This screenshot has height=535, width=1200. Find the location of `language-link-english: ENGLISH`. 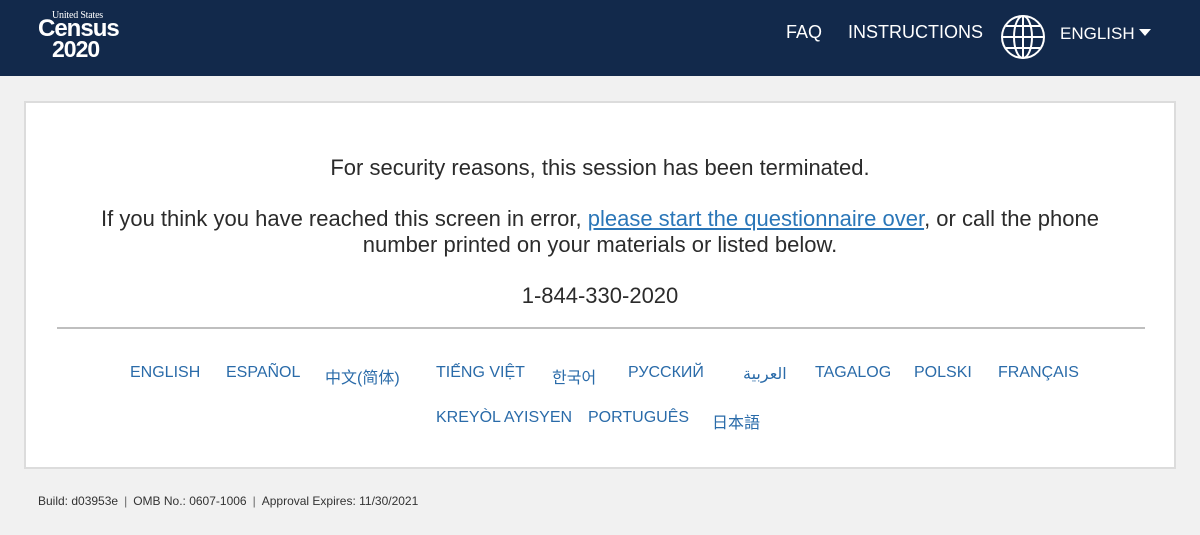

language-link-english: ENGLISH is located at coordinates (165, 373).